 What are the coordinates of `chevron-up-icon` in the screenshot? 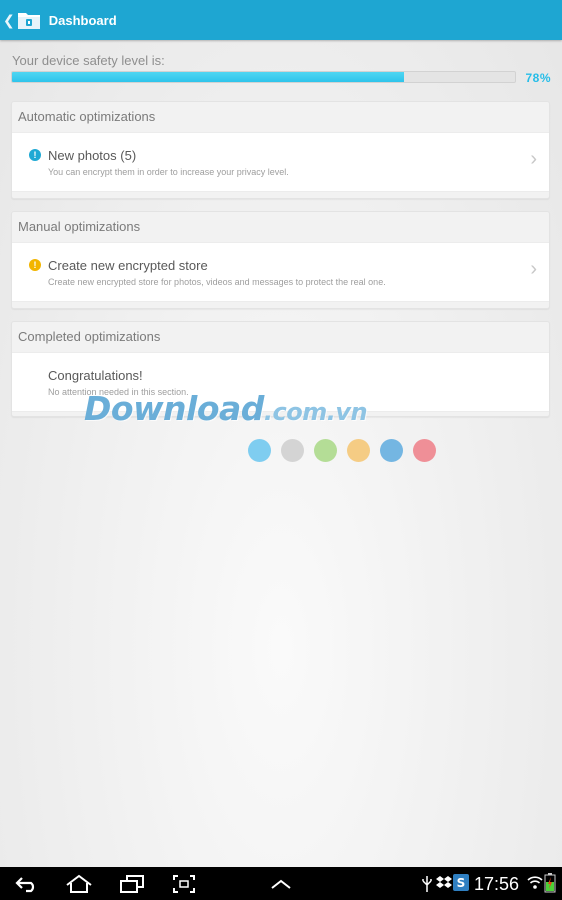 It's located at (281, 884).